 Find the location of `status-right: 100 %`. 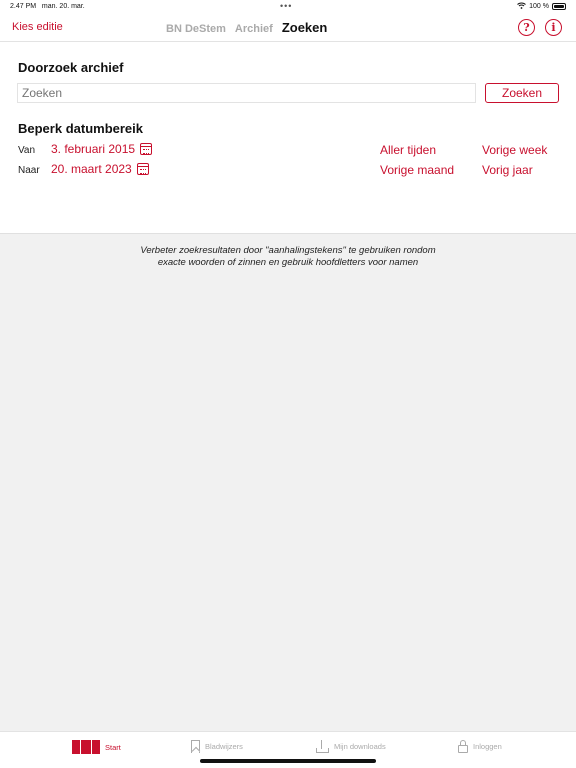

status-right: 100 % is located at coordinates (541, 6).